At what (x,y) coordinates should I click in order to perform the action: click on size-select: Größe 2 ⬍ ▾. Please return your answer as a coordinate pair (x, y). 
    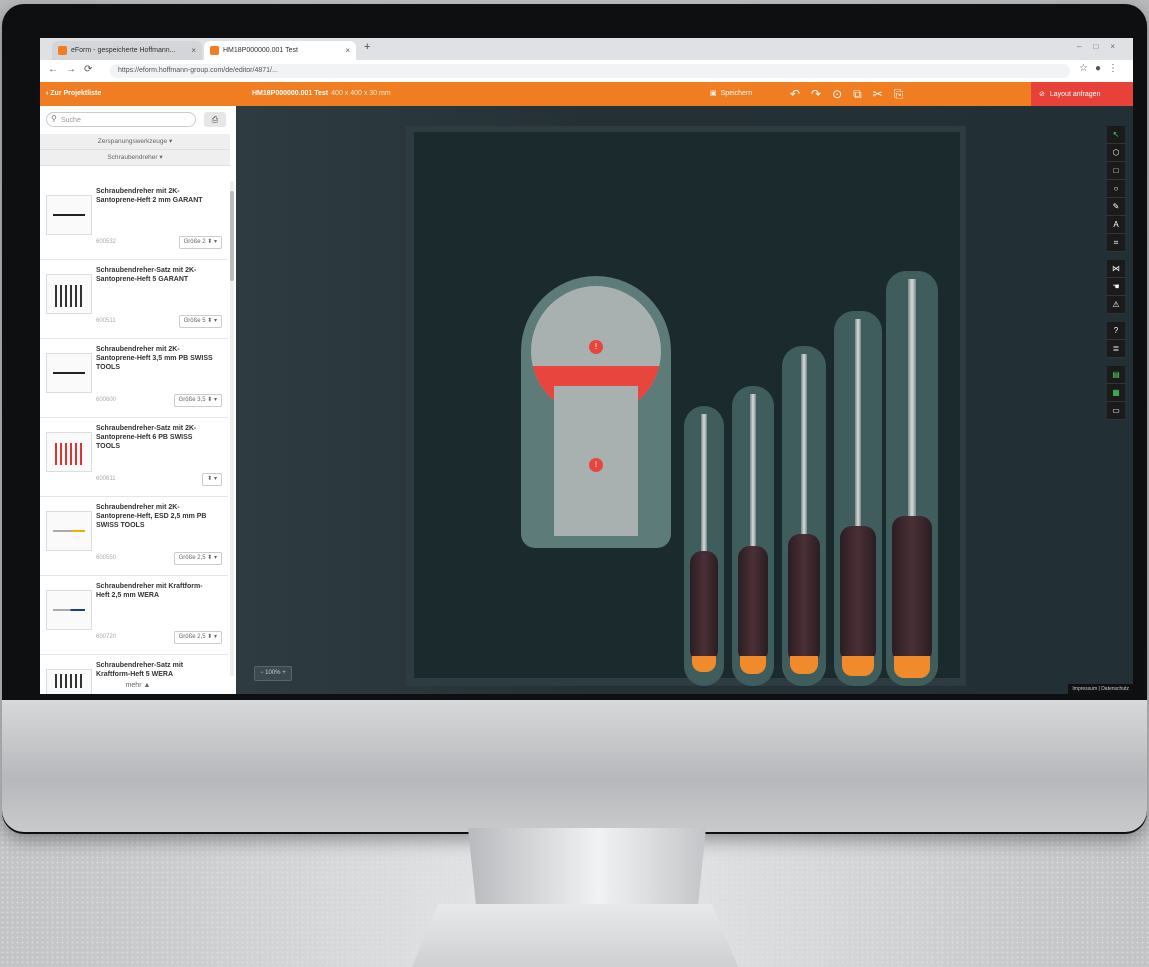
    Looking at the image, I should click on (200, 242).